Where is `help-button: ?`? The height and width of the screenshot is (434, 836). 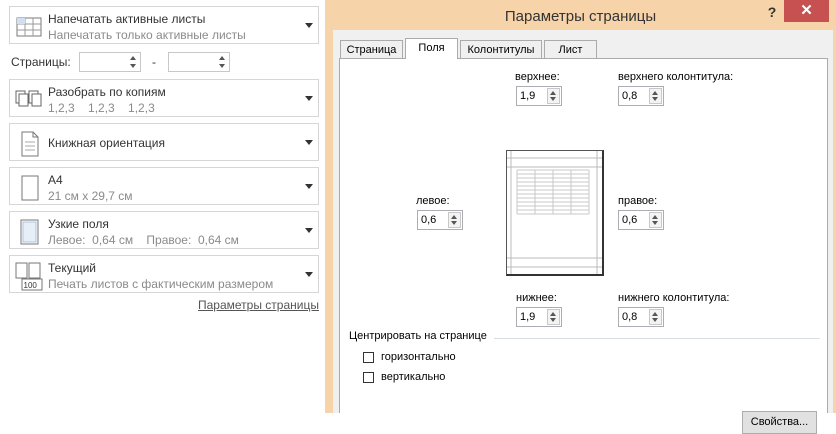
help-button: ? is located at coordinates (772, 12).